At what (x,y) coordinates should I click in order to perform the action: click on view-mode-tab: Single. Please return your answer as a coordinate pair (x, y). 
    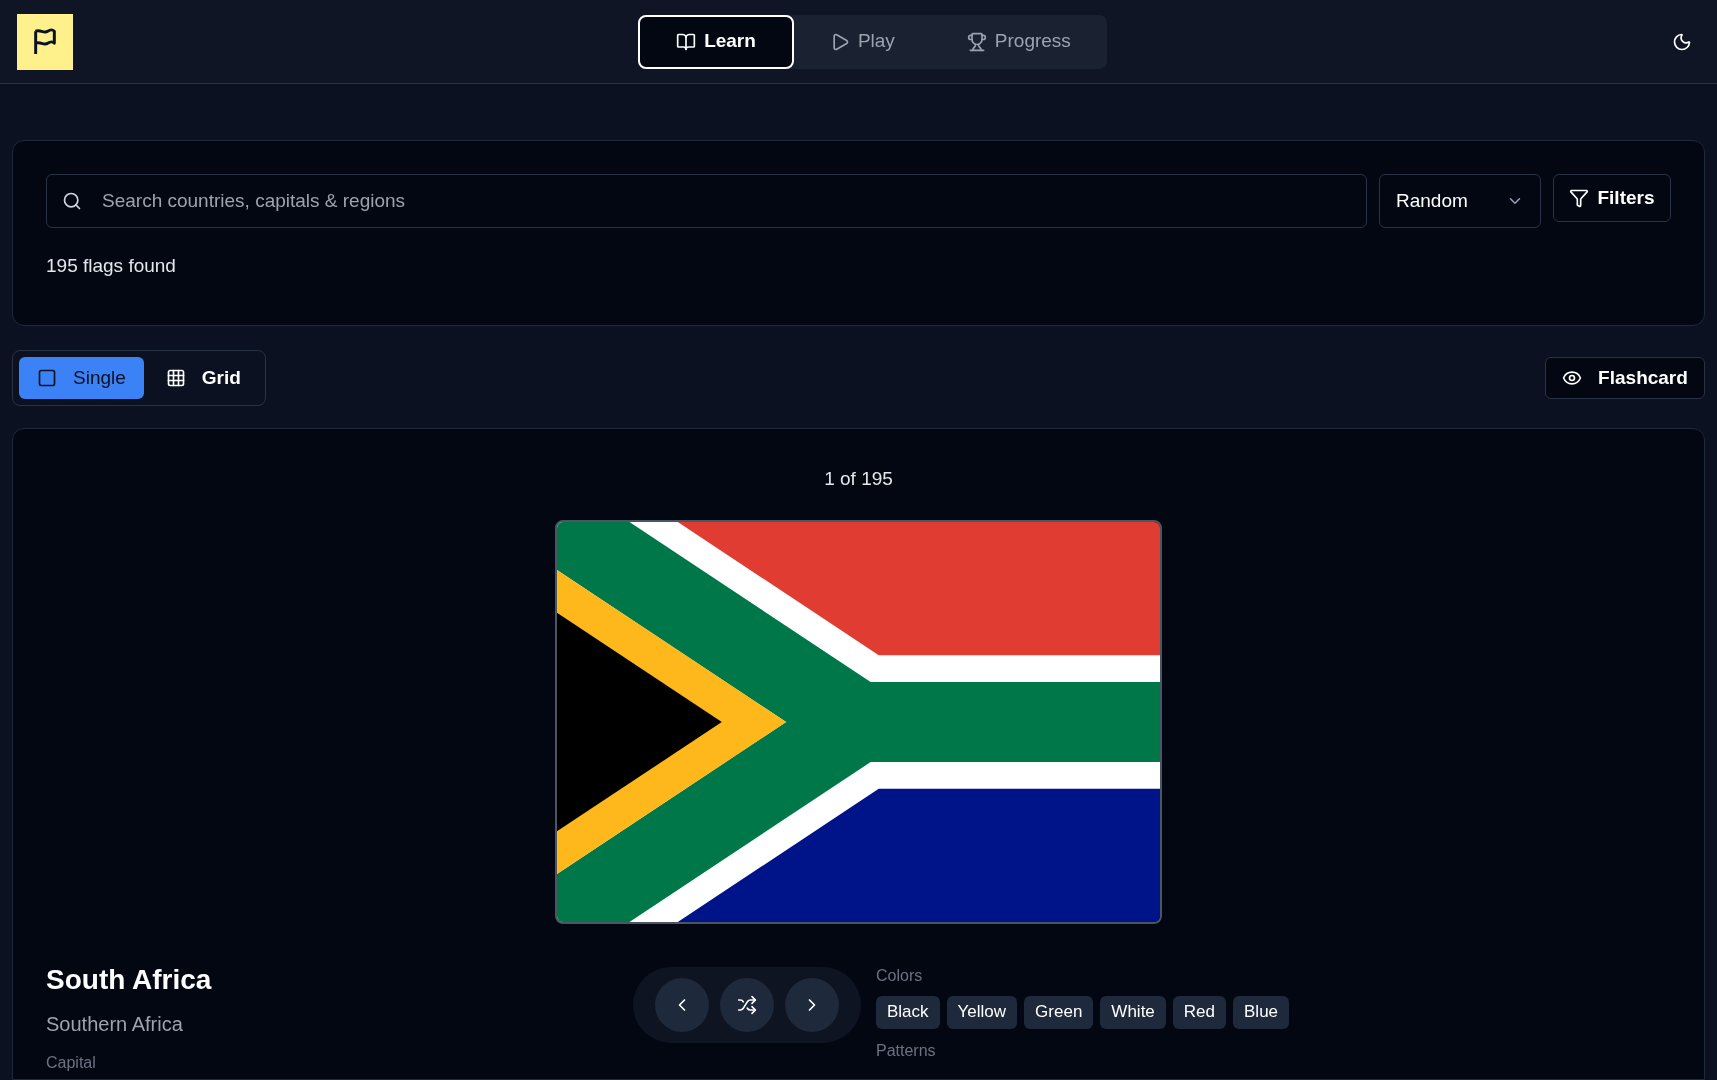
    Looking at the image, I should click on (81, 378).